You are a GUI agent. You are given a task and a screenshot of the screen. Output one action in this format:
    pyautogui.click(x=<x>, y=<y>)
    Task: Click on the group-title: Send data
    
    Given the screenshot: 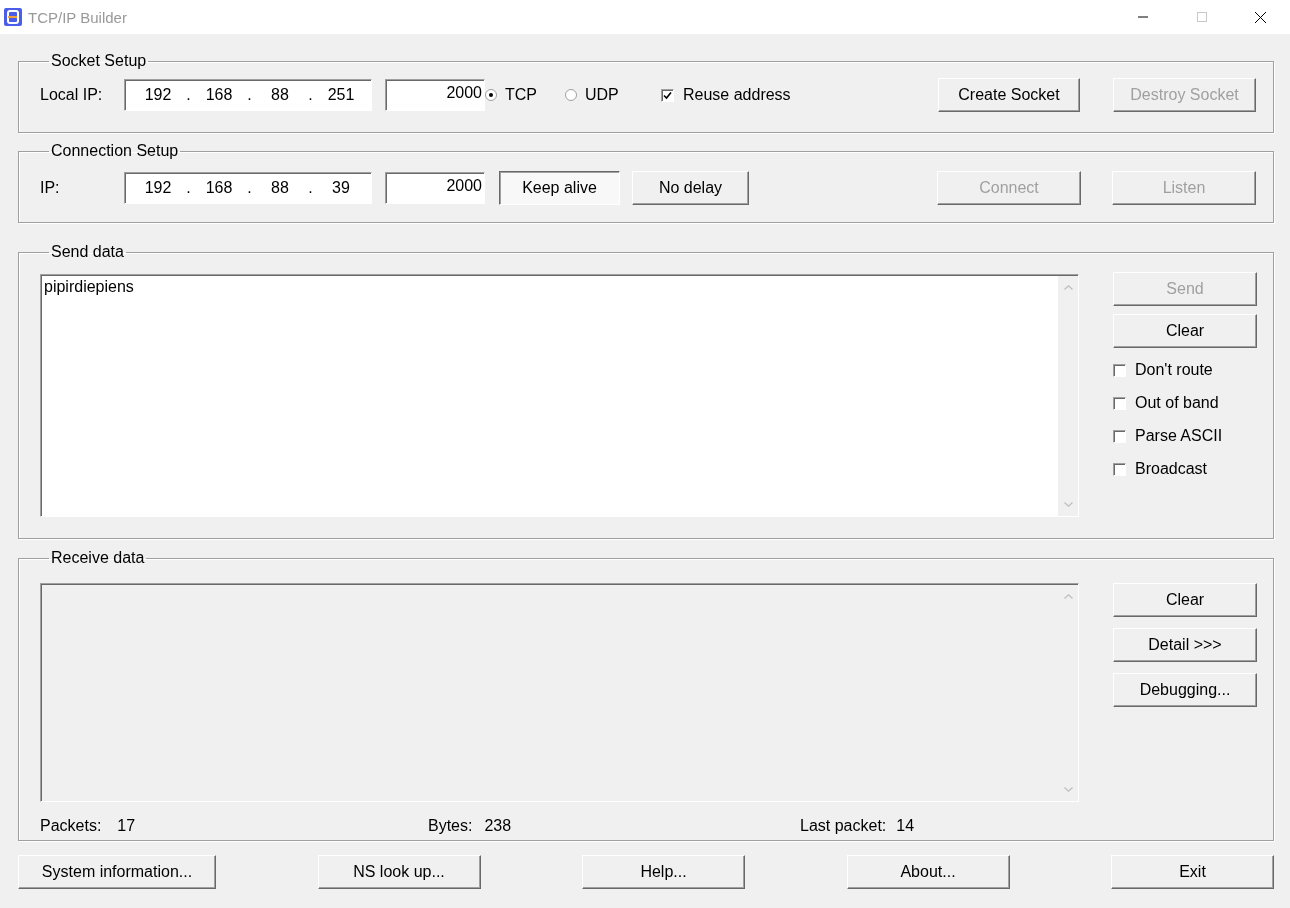 What is the action you would take?
    pyautogui.click(x=87, y=252)
    